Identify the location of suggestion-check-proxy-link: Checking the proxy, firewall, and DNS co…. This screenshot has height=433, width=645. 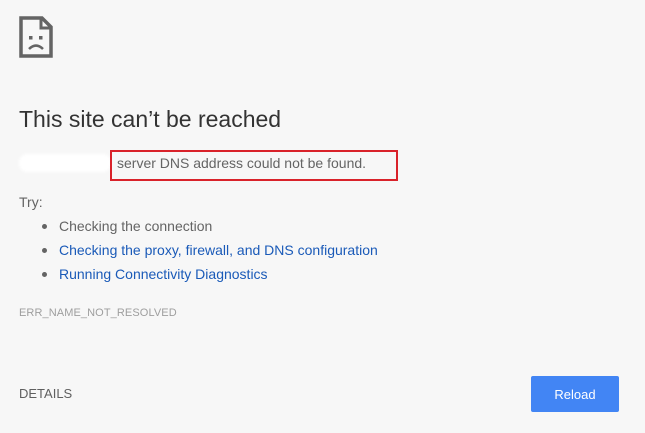
(218, 250).